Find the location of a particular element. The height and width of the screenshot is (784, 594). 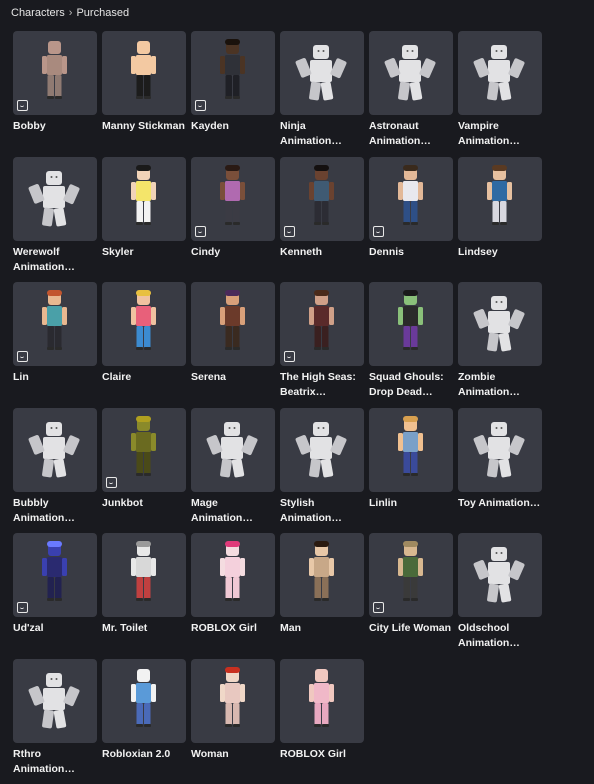

character-name: Mr. Toilet is located at coordinates (144, 628).